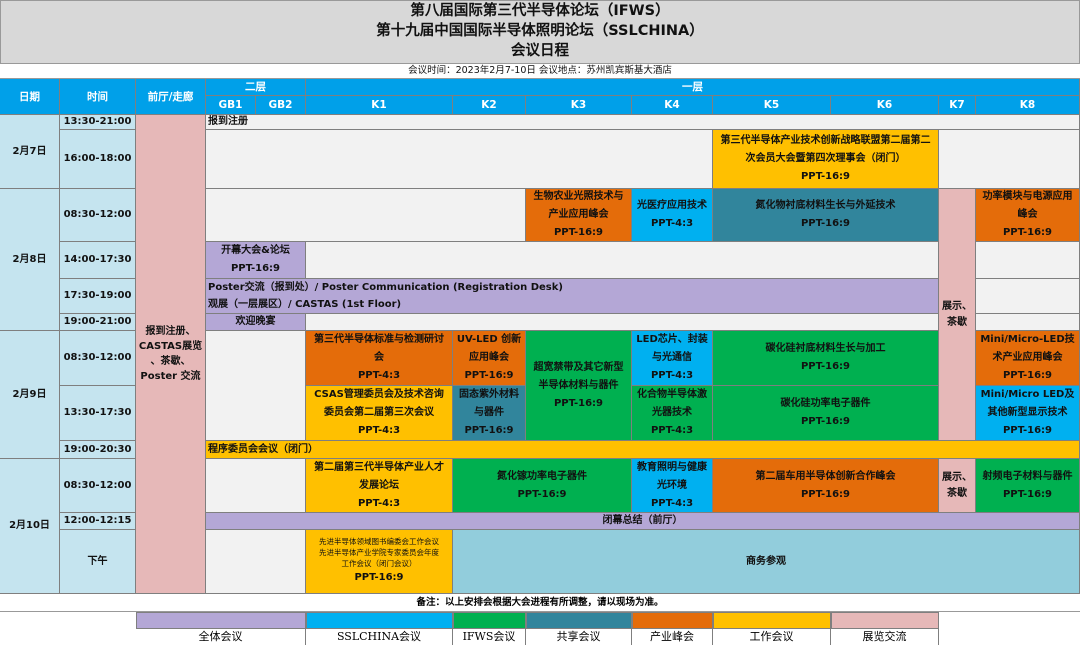 This screenshot has height=645, width=1080. What do you see at coordinates (826, 486) in the screenshot?
I see `event-automotive: 第二届车用半导体创新合作峰会 PPT-16:9` at bounding box center [826, 486].